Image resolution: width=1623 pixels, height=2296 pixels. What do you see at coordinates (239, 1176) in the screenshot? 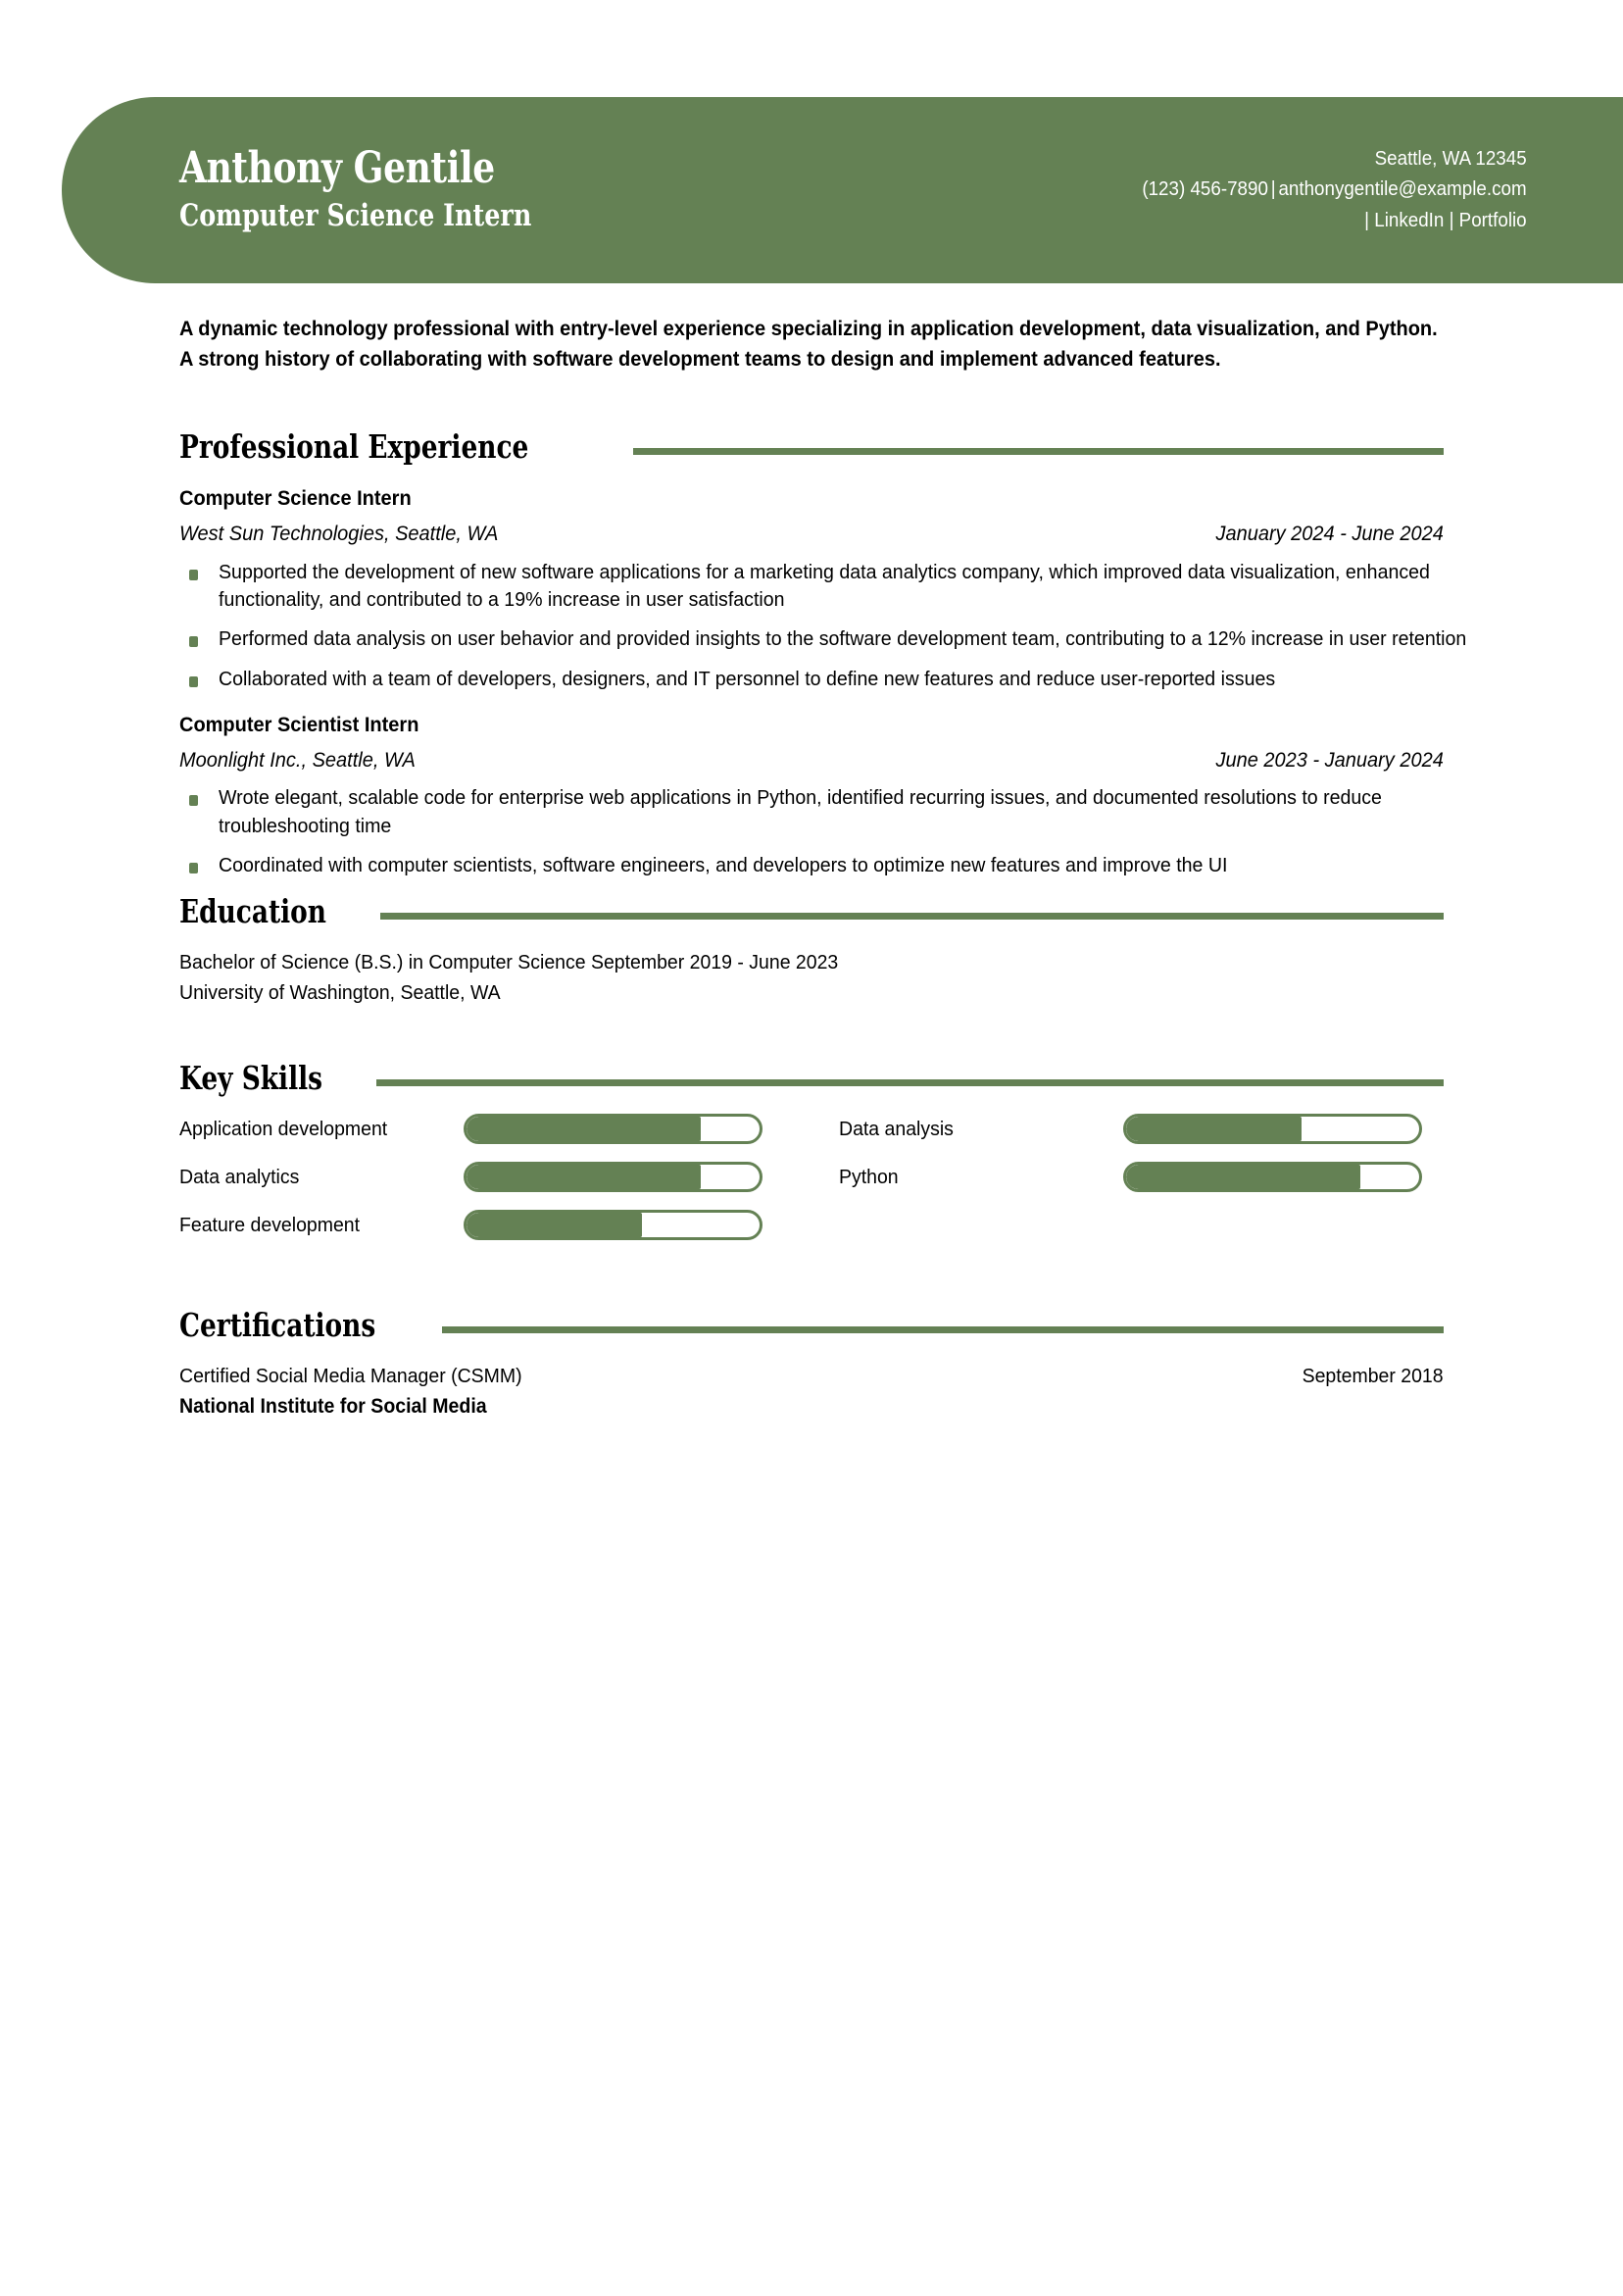
I see `skill-label: Data analytics` at bounding box center [239, 1176].